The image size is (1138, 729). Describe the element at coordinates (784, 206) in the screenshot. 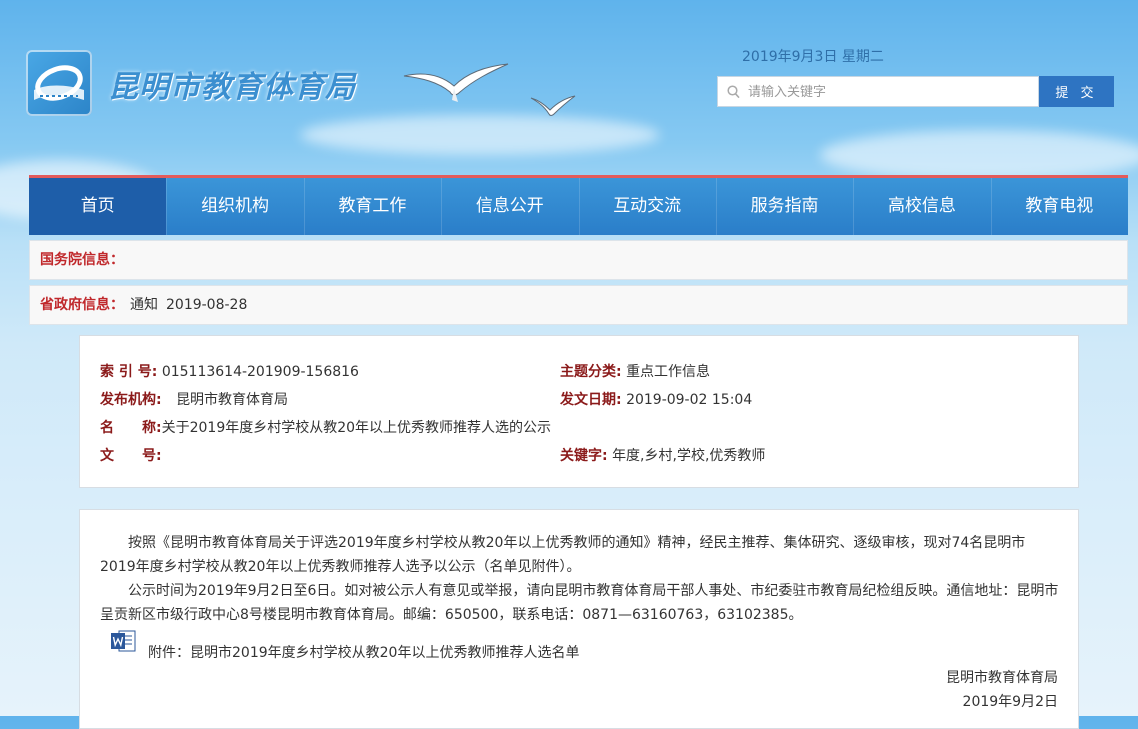

I see `nav-item-service-guide: 服务指南` at that location.